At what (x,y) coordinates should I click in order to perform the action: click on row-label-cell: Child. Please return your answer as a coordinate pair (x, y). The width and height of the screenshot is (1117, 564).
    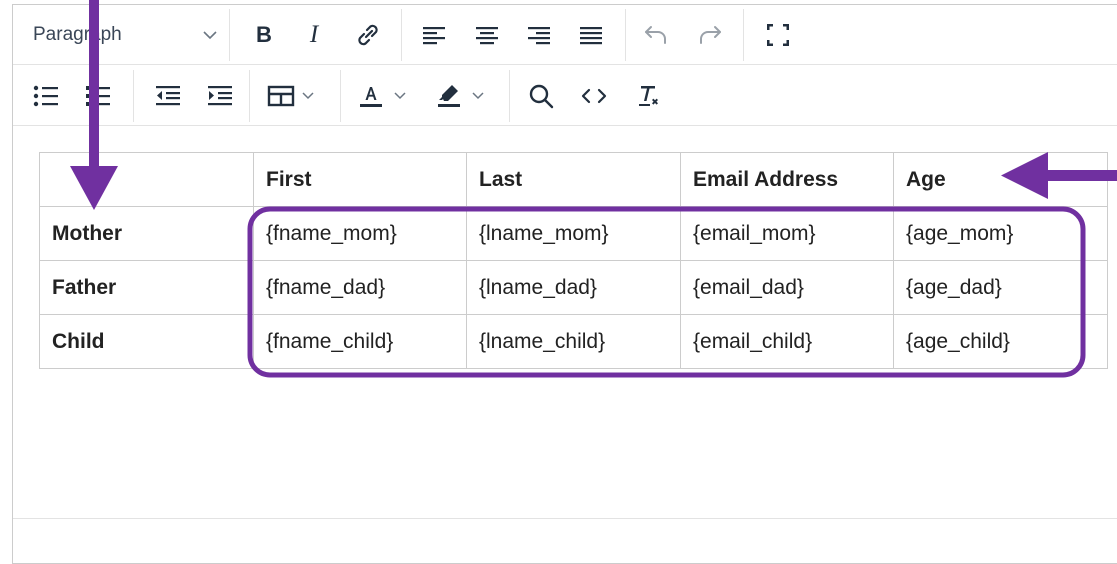
    Looking at the image, I should click on (146, 341).